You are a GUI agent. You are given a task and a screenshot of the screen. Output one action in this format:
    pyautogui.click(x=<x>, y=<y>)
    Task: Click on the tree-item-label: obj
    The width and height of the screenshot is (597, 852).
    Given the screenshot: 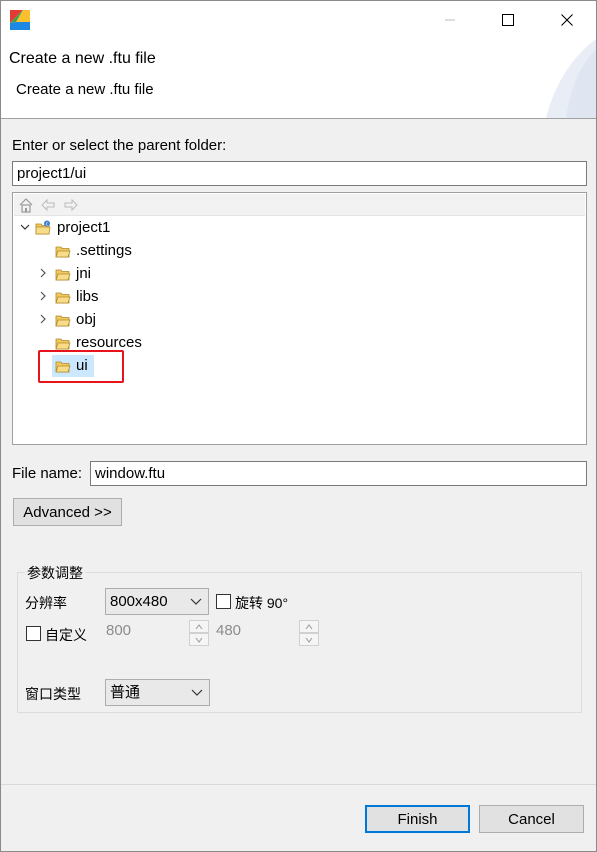 What is the action you would take?
    pyautogui.click(x=86, y=319)
    